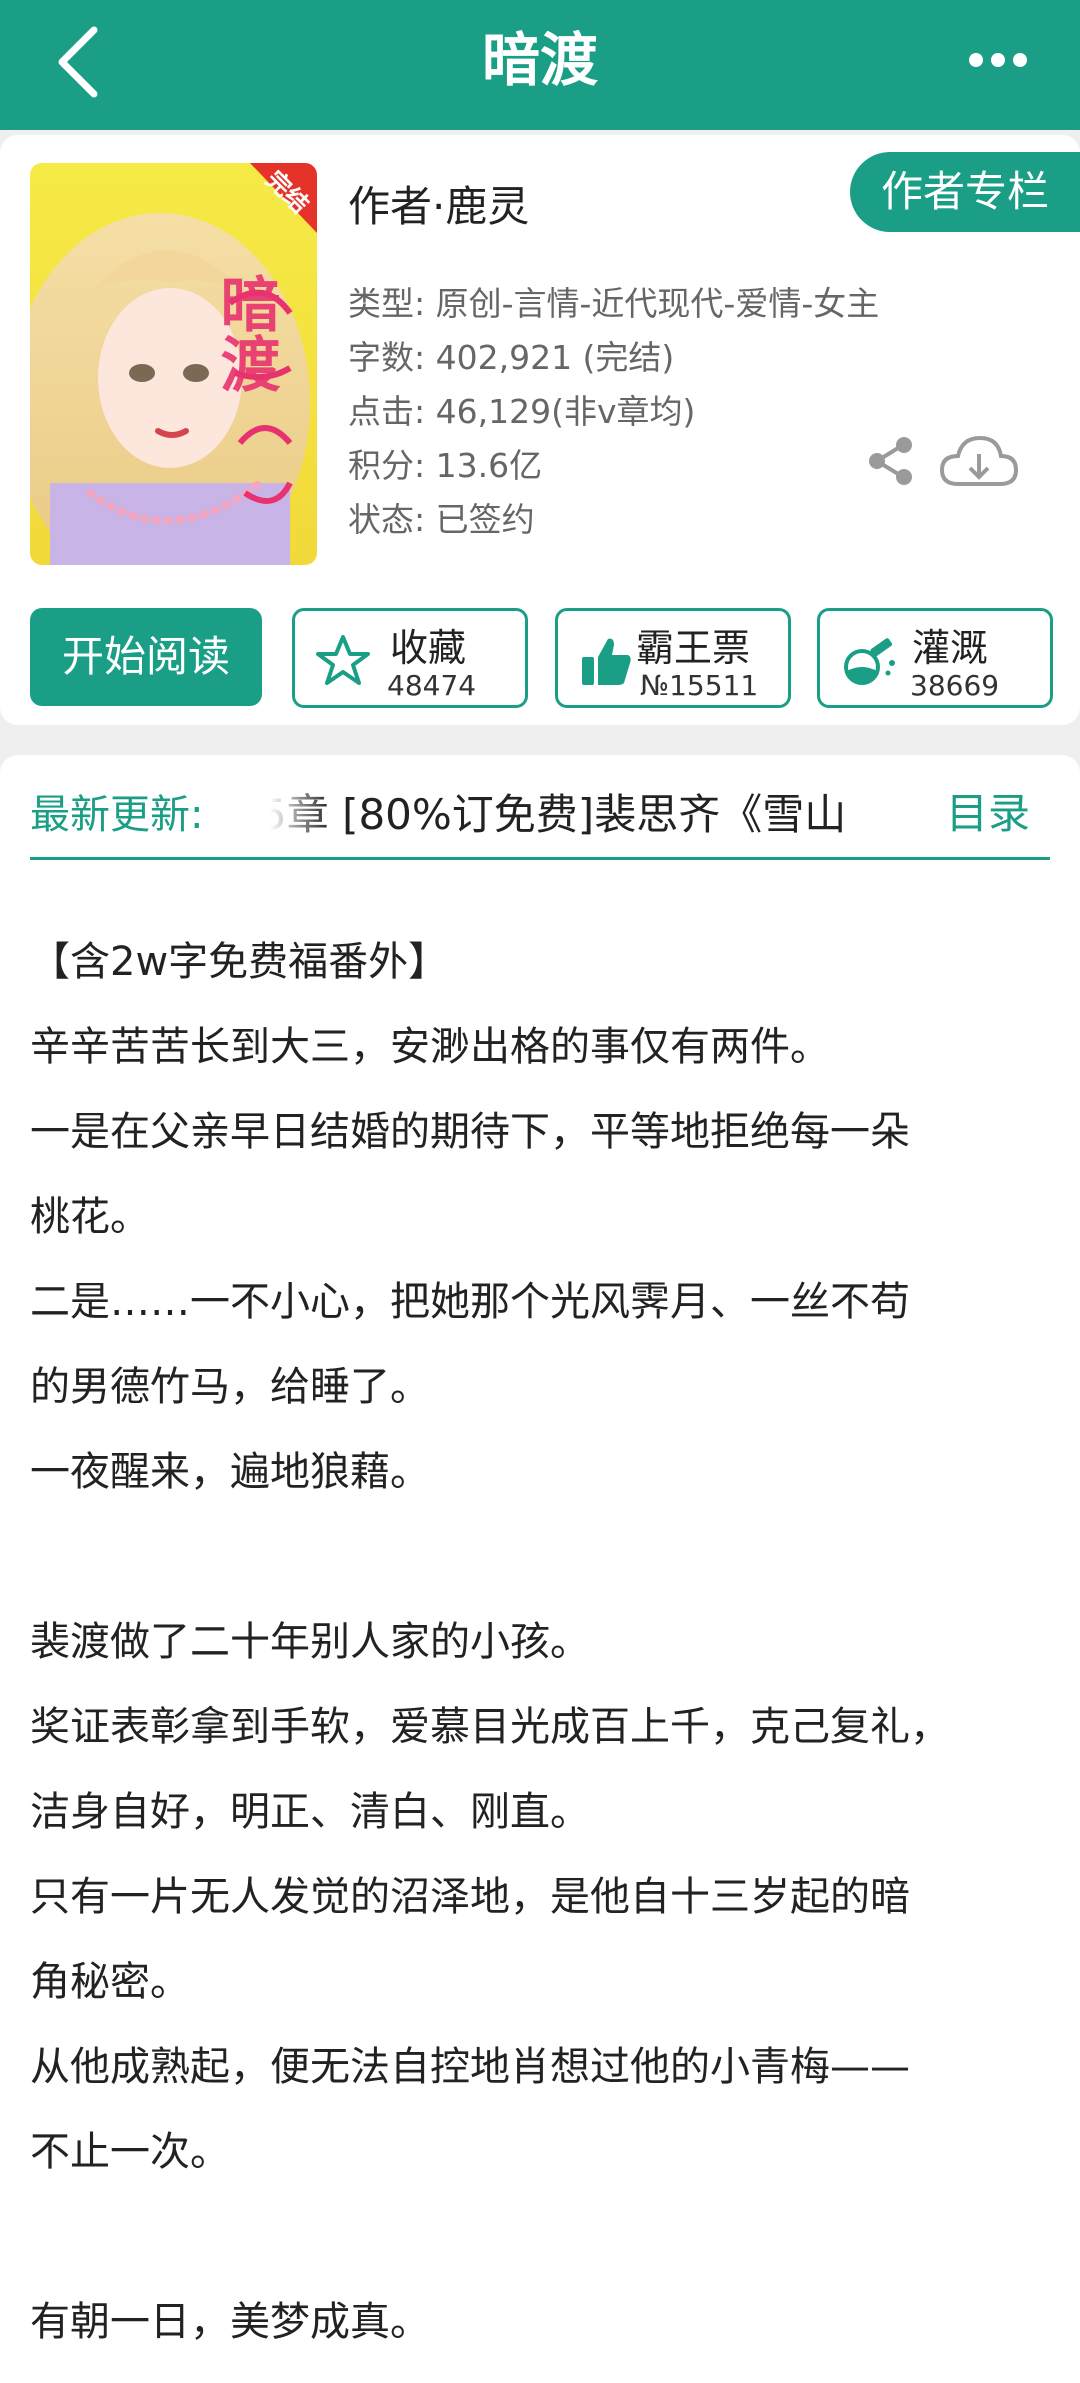 The width and height of the screenshot is (1080, 2383). I want to click on star-icon, so click(343, 660).